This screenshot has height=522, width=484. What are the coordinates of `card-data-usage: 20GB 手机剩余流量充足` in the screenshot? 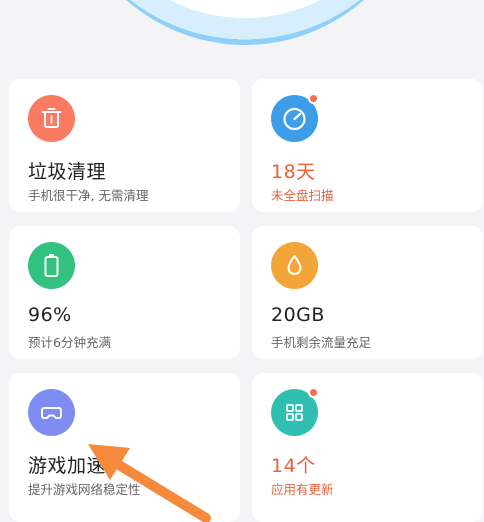 It's located at (367, 292).